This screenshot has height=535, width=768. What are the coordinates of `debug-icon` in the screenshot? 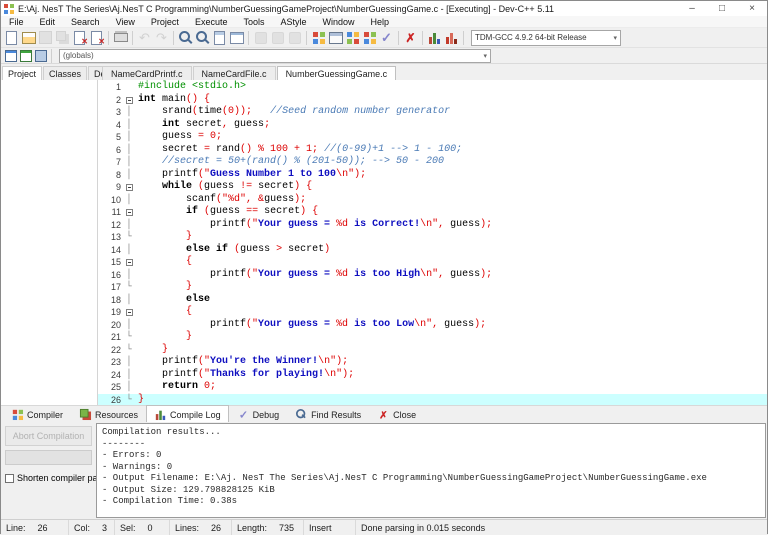 It's located at (243, 414).